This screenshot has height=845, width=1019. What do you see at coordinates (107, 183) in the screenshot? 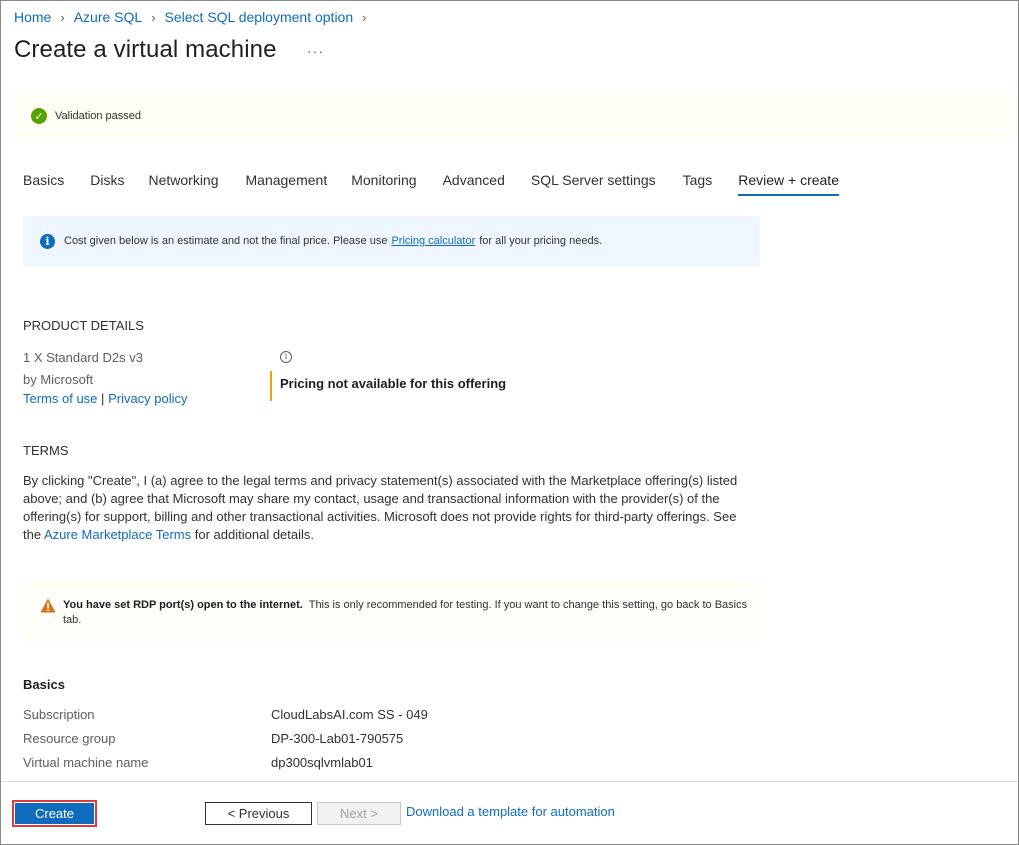
I see `tab-disks: Disks` at bounding box center [107, 183].